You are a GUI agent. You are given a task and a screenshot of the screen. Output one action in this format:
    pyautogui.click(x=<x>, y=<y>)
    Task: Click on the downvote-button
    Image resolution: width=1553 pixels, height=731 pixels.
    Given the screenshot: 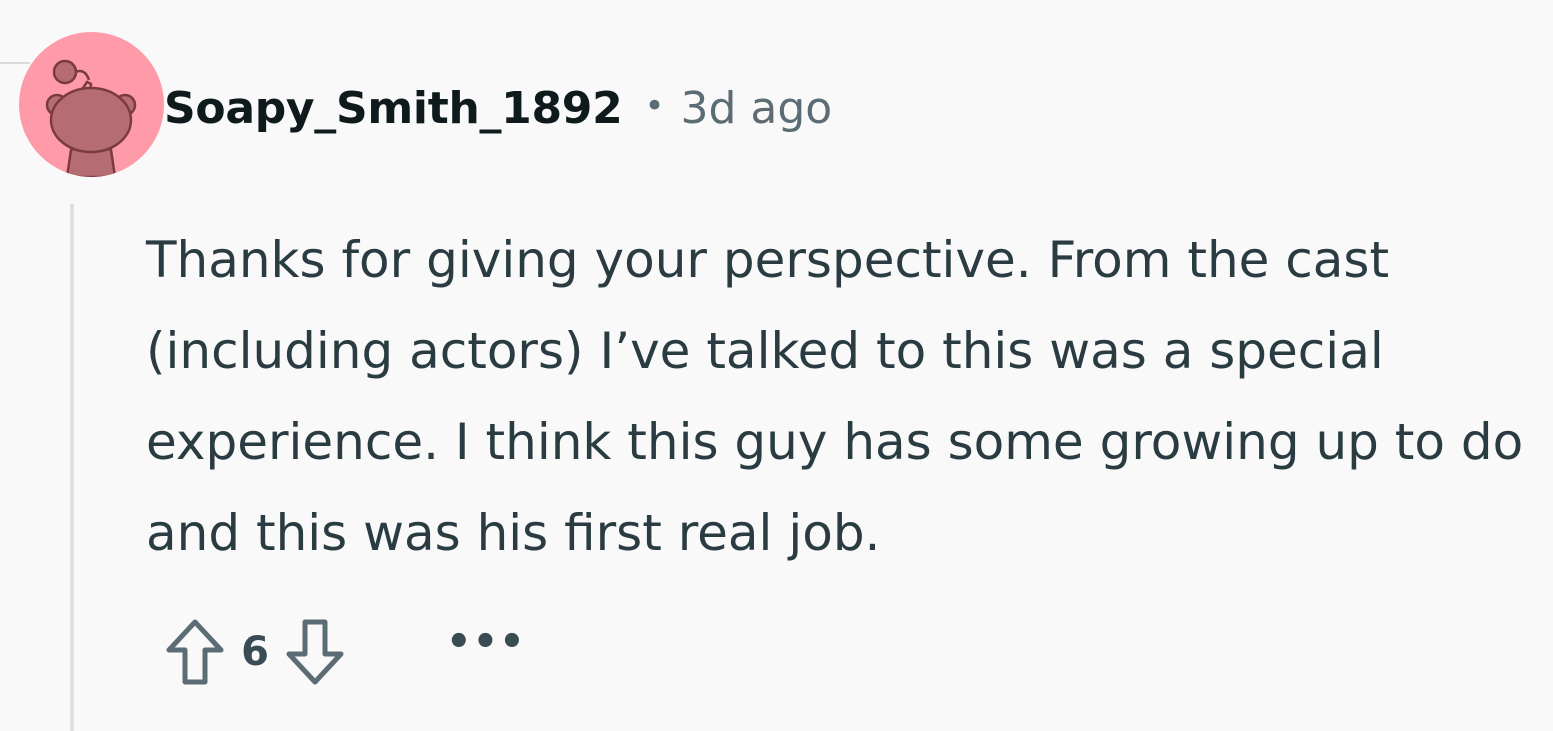 What is the action you would take?
    pyautogui.click(x=315, y=652)
    